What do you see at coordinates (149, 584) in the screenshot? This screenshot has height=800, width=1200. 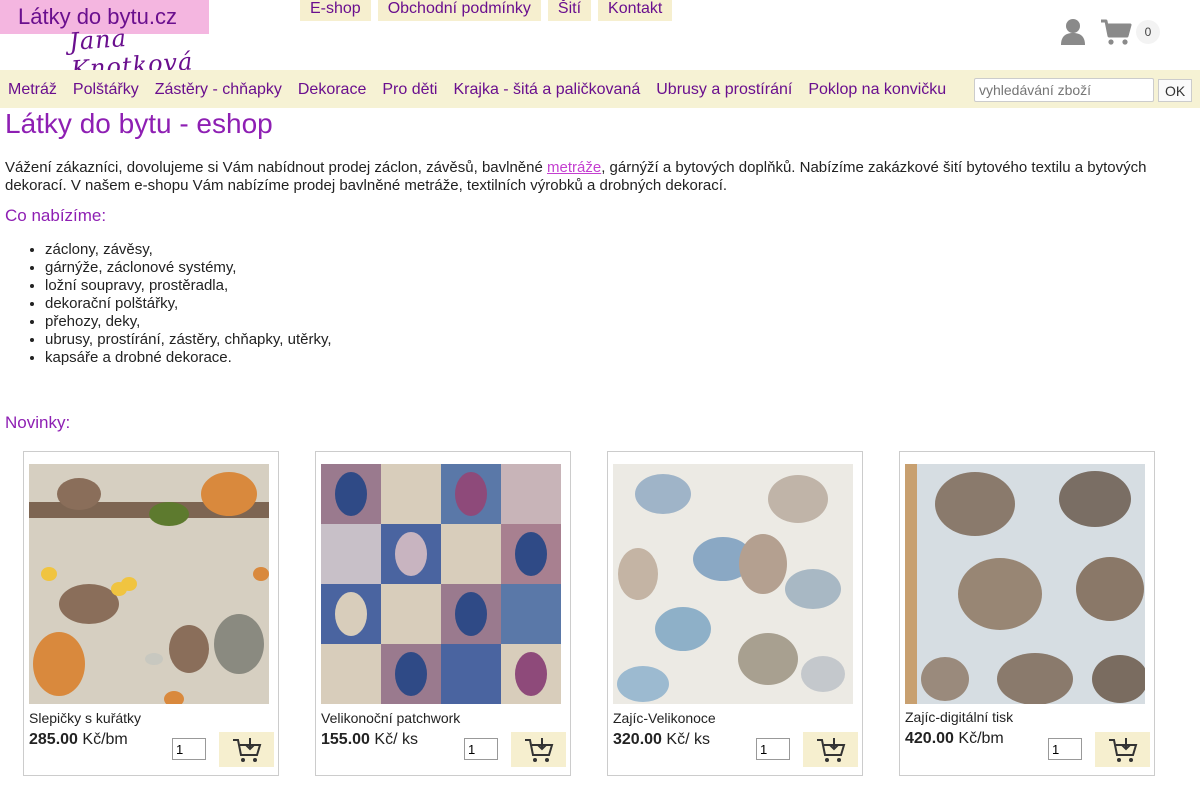 I see `product-image-hens-chicks` at bounding box center [149, 584].